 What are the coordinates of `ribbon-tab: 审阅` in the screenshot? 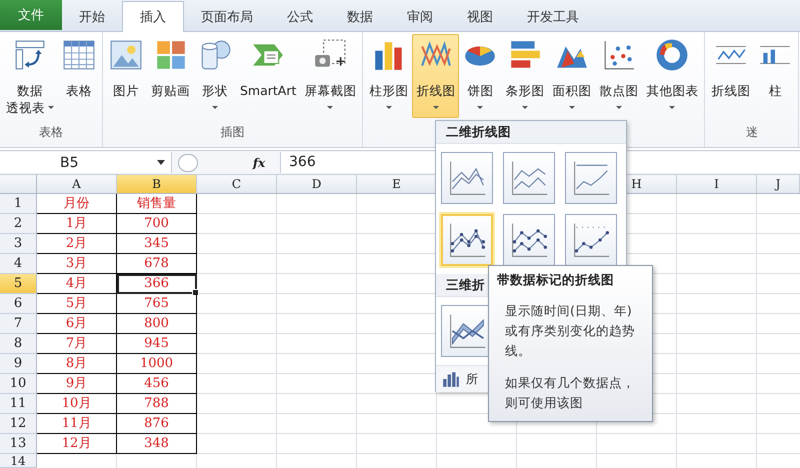 It's located at (420, 17).